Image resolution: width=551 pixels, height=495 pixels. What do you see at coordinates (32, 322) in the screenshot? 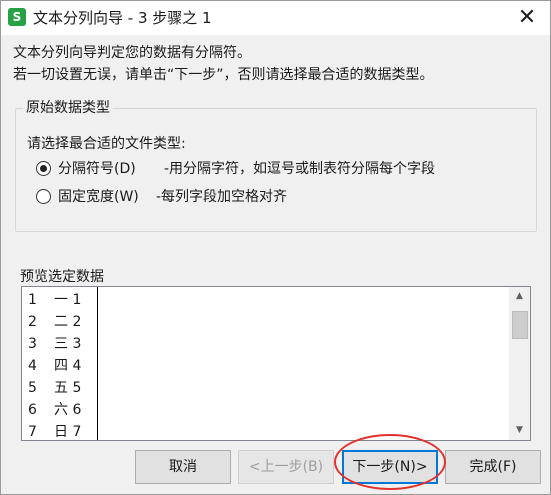
I see `row-number: 2` at bounding box center [32, 322].